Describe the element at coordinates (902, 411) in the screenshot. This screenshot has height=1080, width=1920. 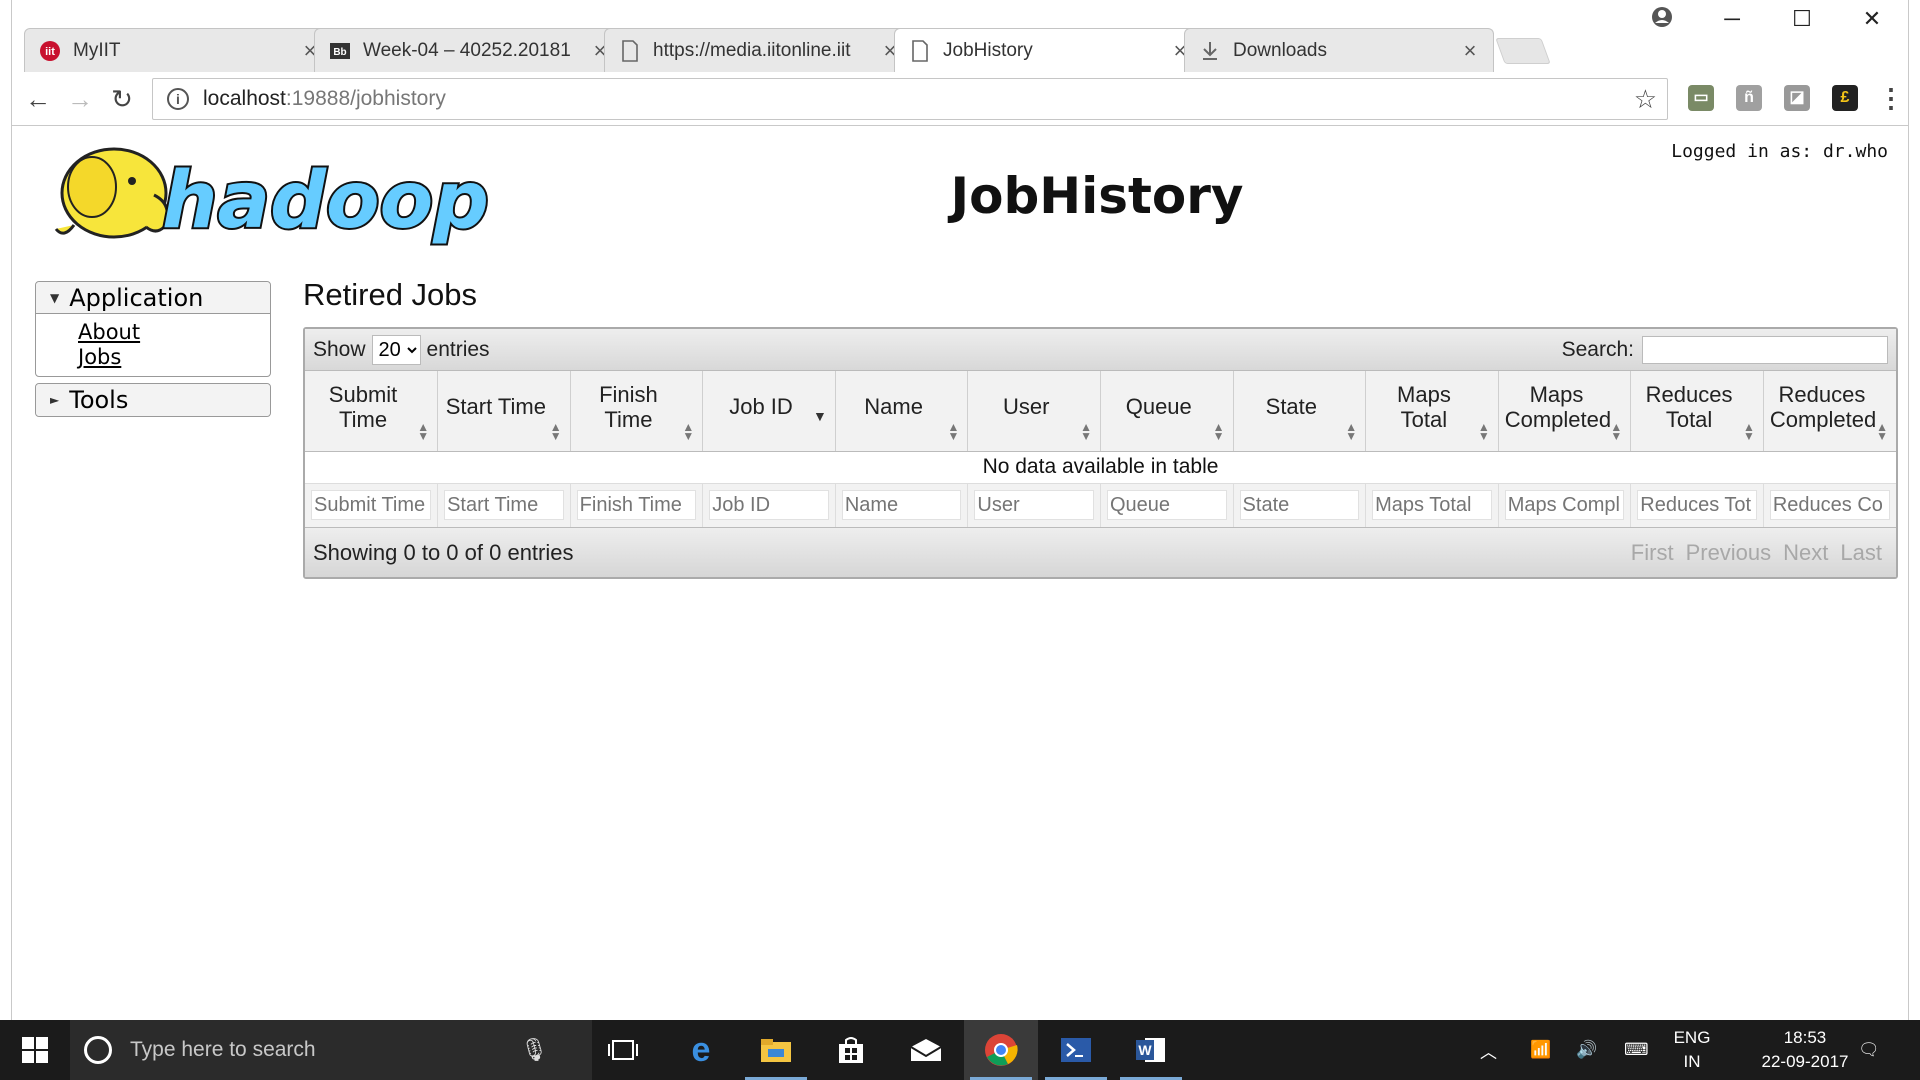
I see `col-name: Name ▲ ▼` at that location.